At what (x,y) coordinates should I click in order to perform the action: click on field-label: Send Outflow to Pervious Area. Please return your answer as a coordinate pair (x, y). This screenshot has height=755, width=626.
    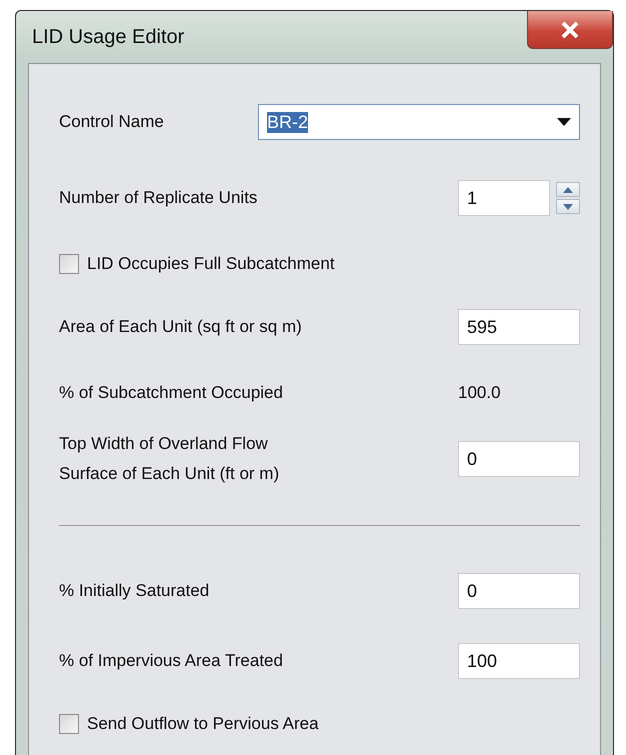
    Looking at the image, I should click on (203, 724).